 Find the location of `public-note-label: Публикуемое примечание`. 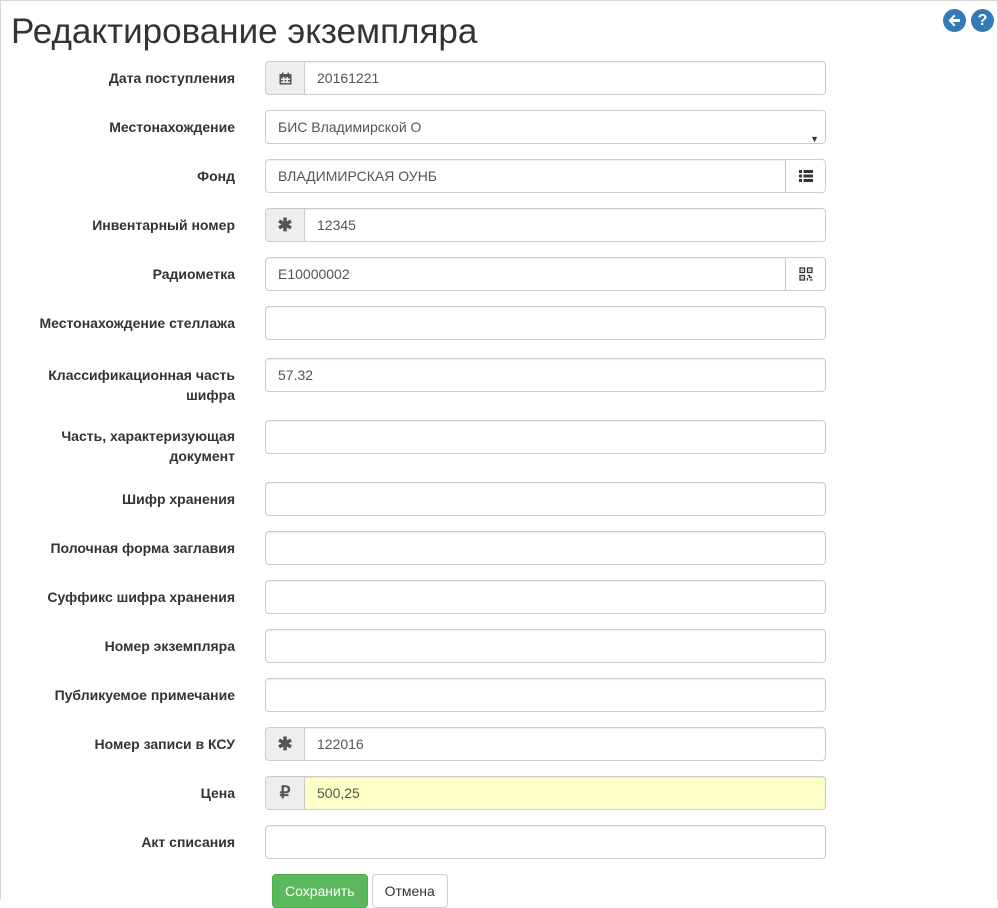

public-note-label: Публикуемое примечание is located at coordinates (144, 695).